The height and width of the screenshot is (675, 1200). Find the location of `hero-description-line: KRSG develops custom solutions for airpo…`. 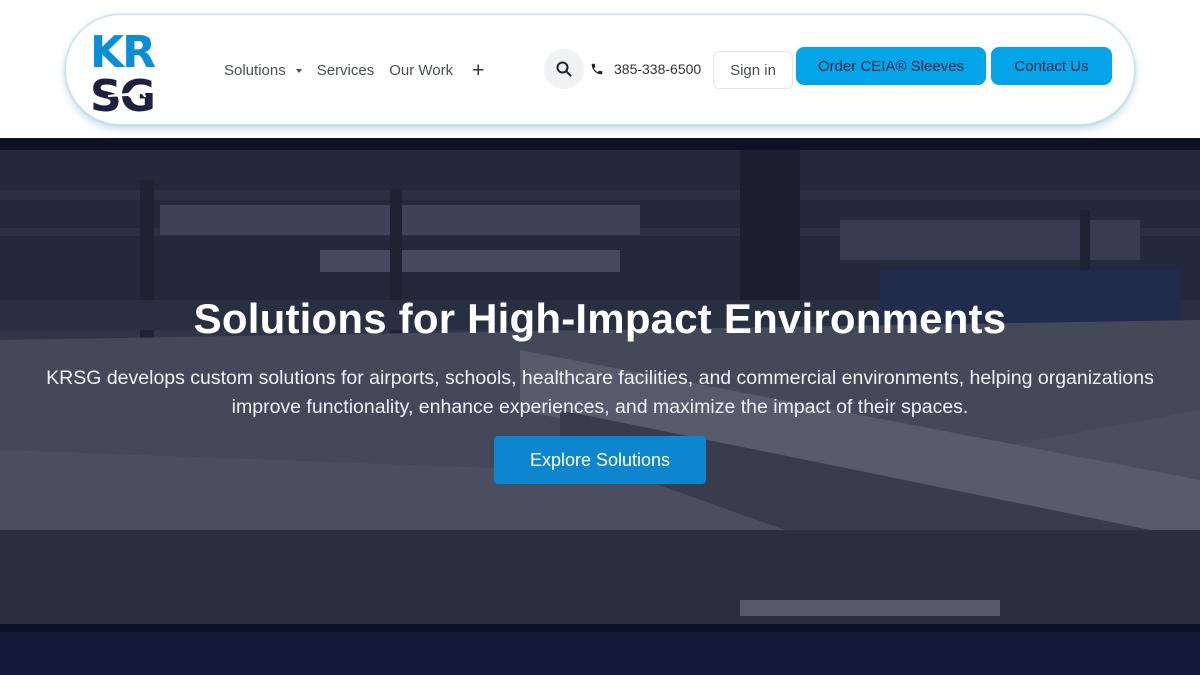

hero-description-line: KRSG develops custom solutions for airpo… is located at coordinates (600, 378).